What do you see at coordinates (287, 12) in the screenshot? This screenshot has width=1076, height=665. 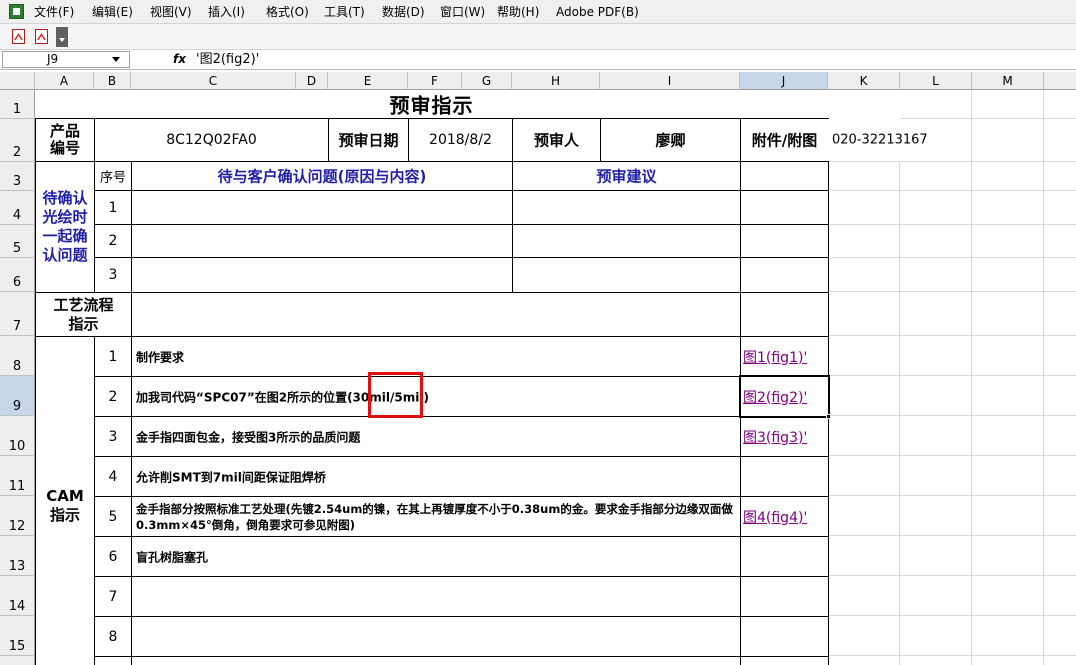 I see `menu-format: 格式(O)` at bounding box center [287, 12].